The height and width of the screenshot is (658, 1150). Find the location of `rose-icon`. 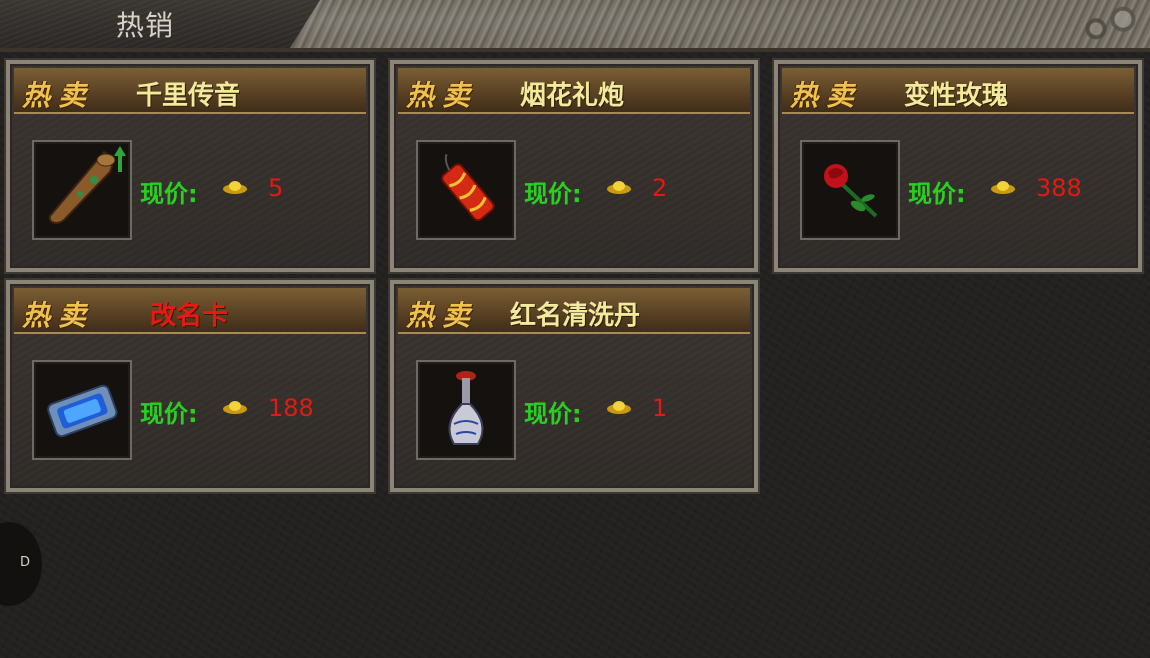

rose-icon is located at coordinates (851, 191).